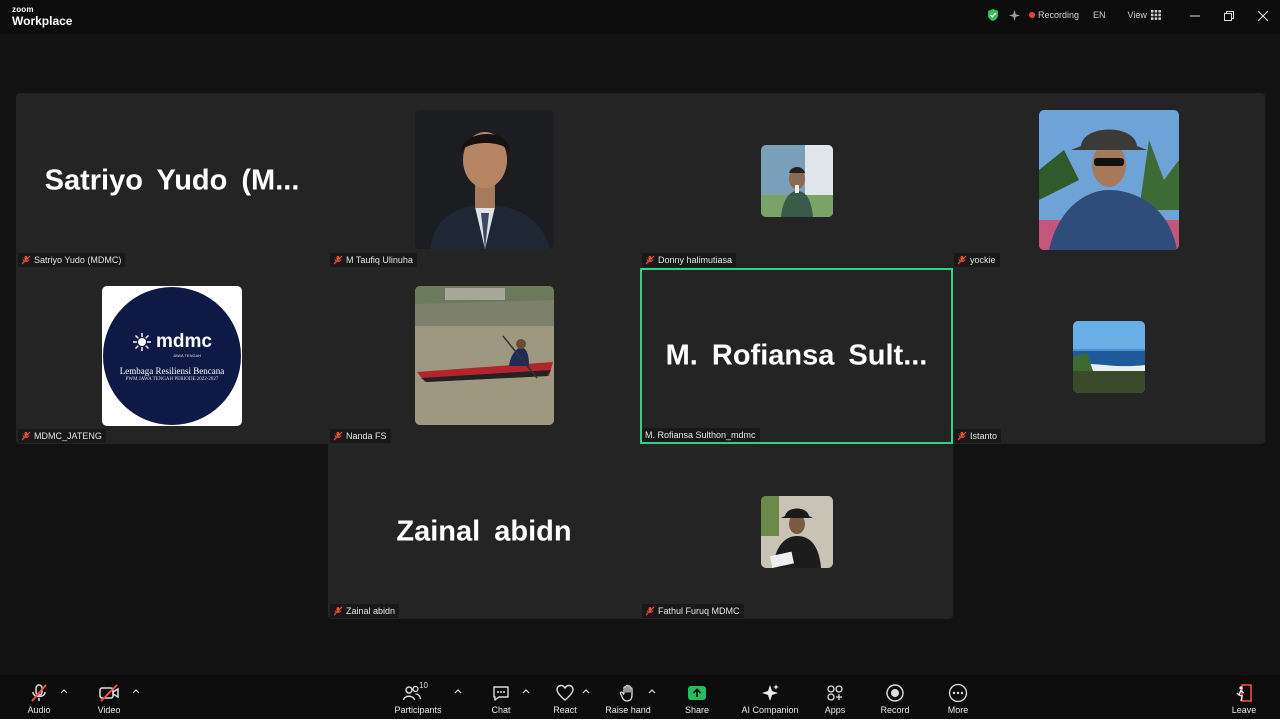 This screenshot has width=1280, height=719. Describe the element at coordinates (371, 611) in the screenshot. I see `participant-name: Zainal abidn` at that location.